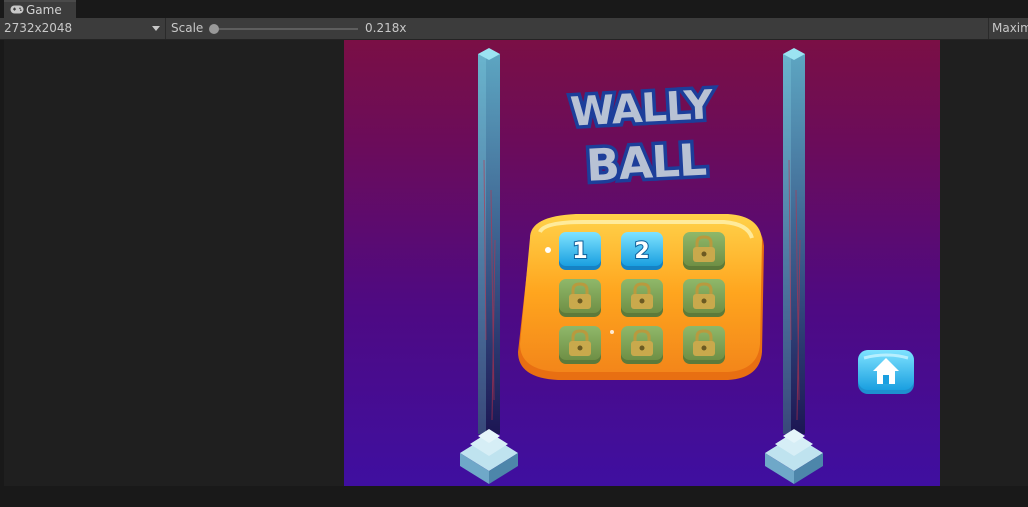 The image size is (1028, 507). Describe the element at coordinates (38, 28) in the screenshot. I see `resolution-value: 2732x2048` at that location.